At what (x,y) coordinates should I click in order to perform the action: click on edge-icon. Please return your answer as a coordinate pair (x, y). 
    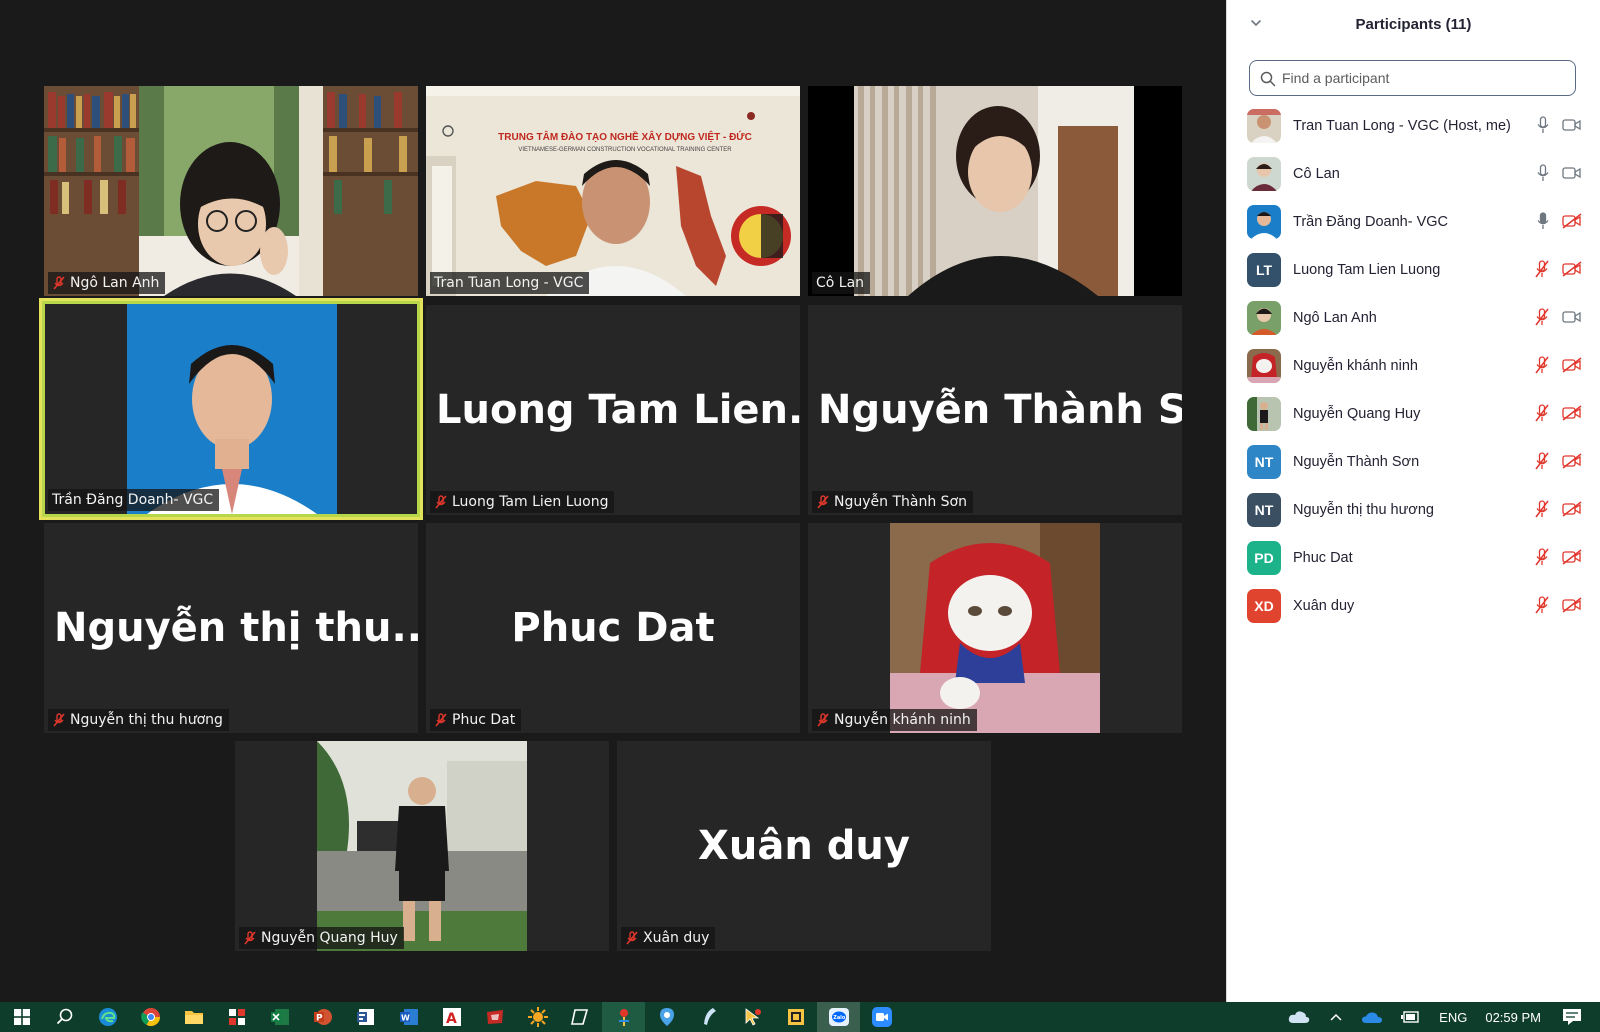
    Looking at the image, I should click on (107, 1017).